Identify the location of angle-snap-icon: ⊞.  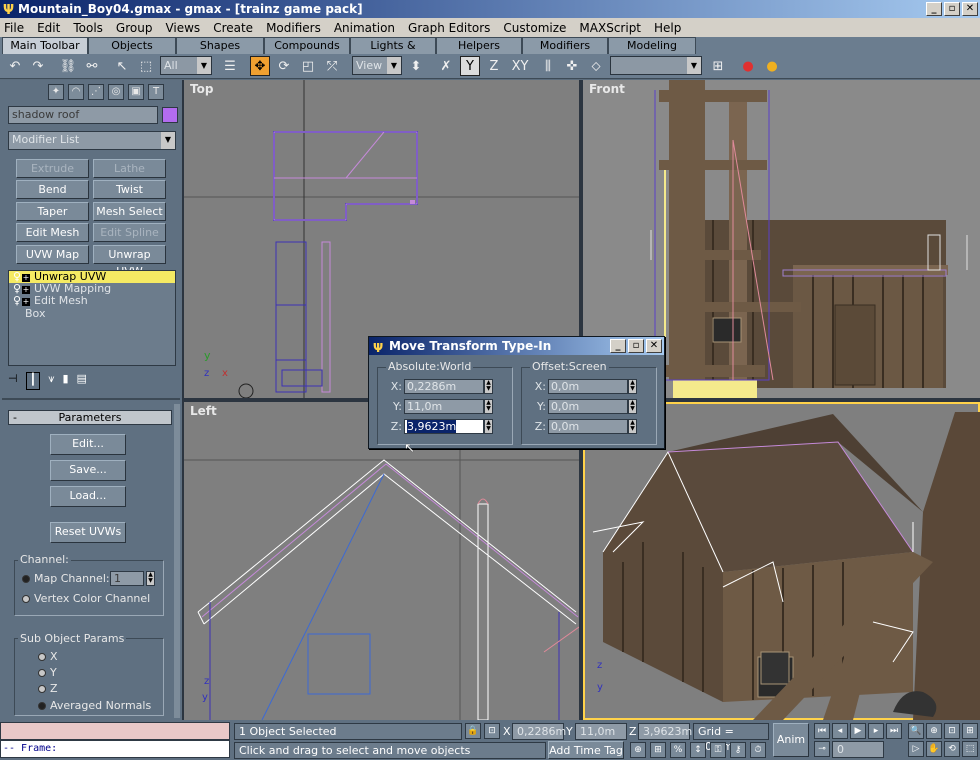
(658, 750).